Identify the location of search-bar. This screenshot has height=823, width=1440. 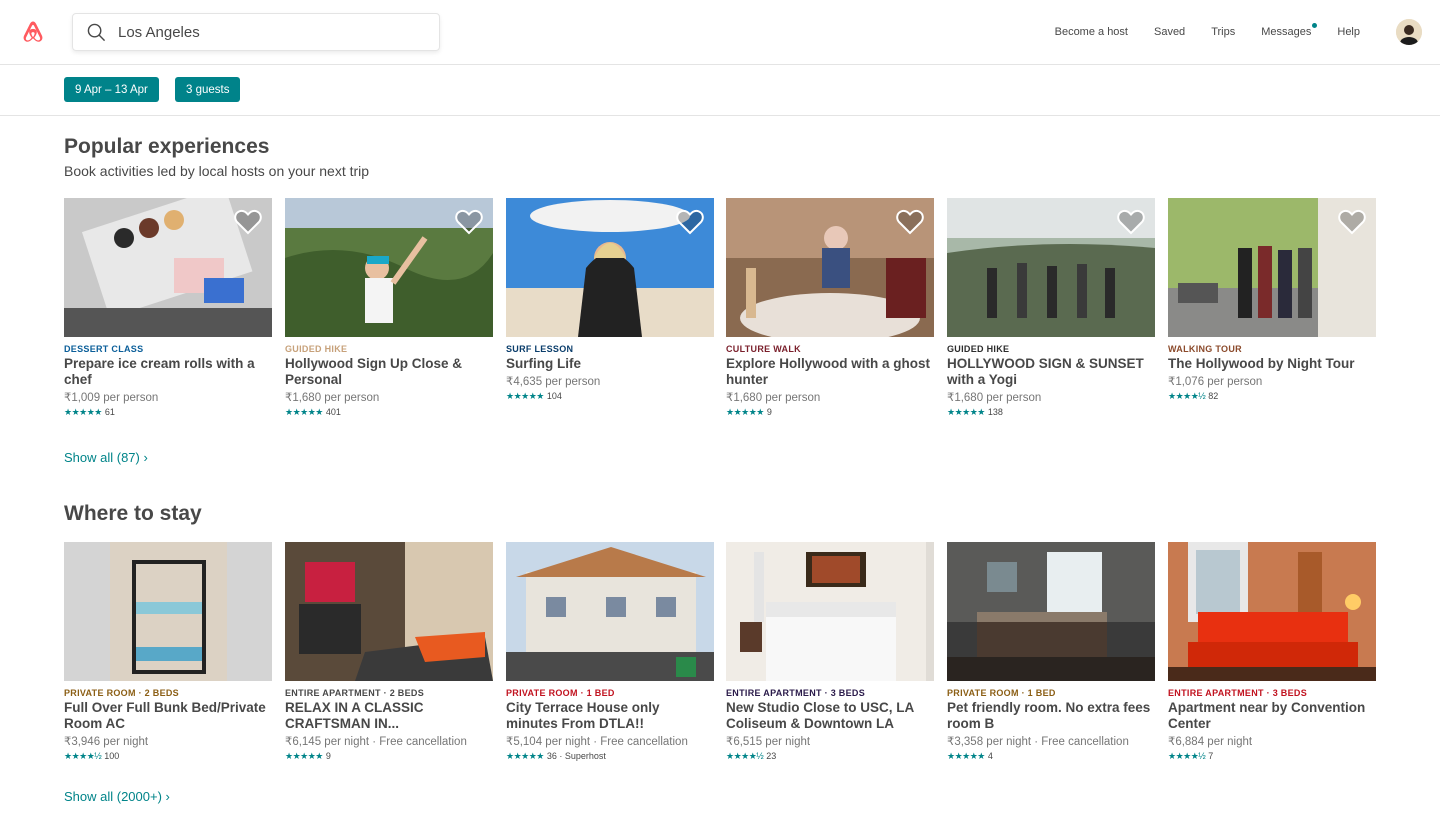
(256, 32).